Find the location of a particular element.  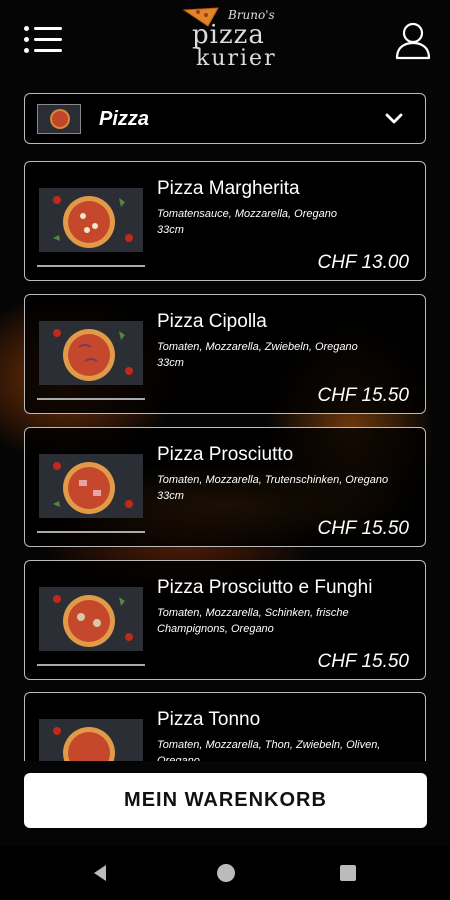

product-name: Pizza Prosciutto is located at coordinates (225, 454).